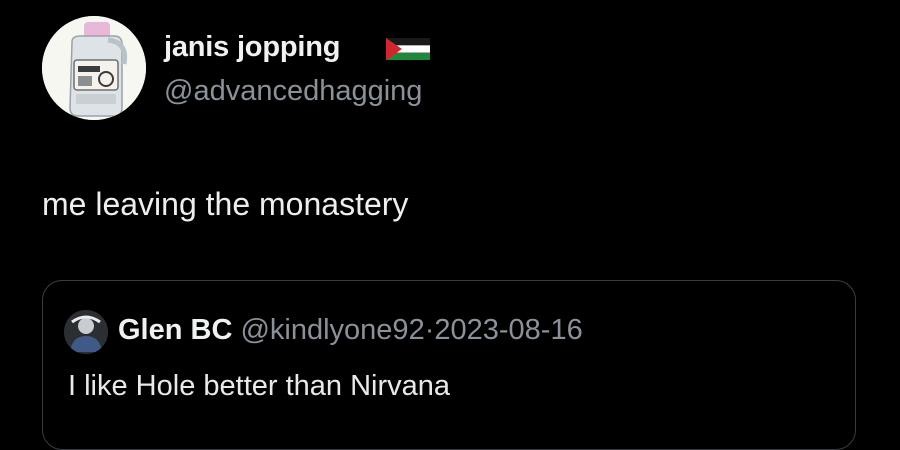 The image size is (900, 450). What do you see at coordinates (259, 386) in the screenshot?
I see `quote-text: I like Hole better than Nirvana` at bounding box center [259, 386].